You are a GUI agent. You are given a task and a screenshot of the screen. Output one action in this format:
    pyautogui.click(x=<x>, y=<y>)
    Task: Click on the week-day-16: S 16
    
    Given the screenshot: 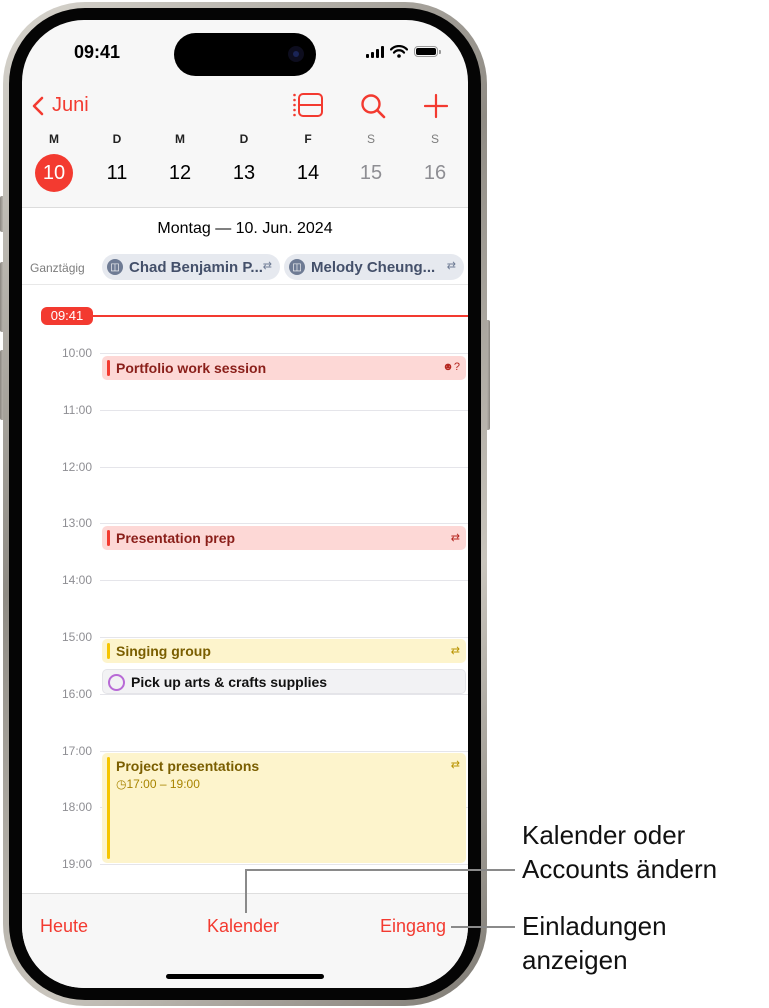 What is the action you would take?
    pyautogui.click(x=435, y=162)
    